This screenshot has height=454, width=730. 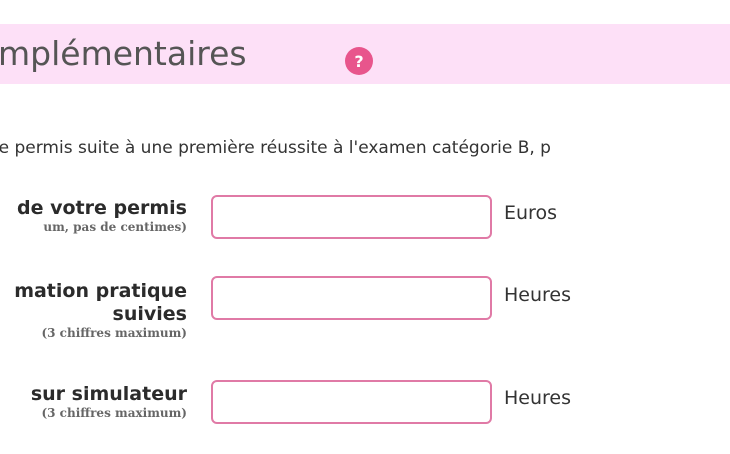 I want to click on help-icon: ?, so click(x=359, y=61).